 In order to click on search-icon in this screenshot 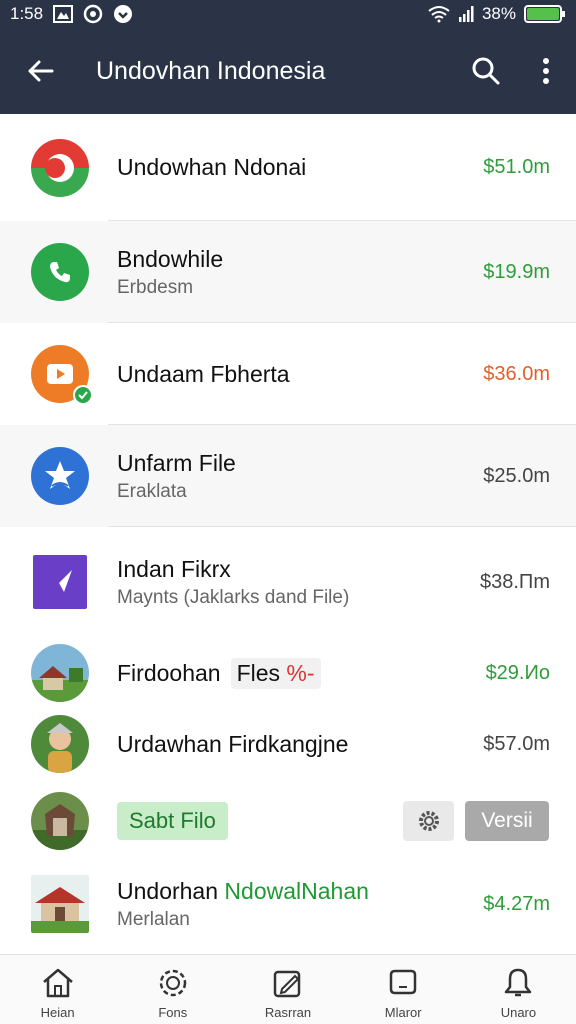, I will do `click(486, 71)`.